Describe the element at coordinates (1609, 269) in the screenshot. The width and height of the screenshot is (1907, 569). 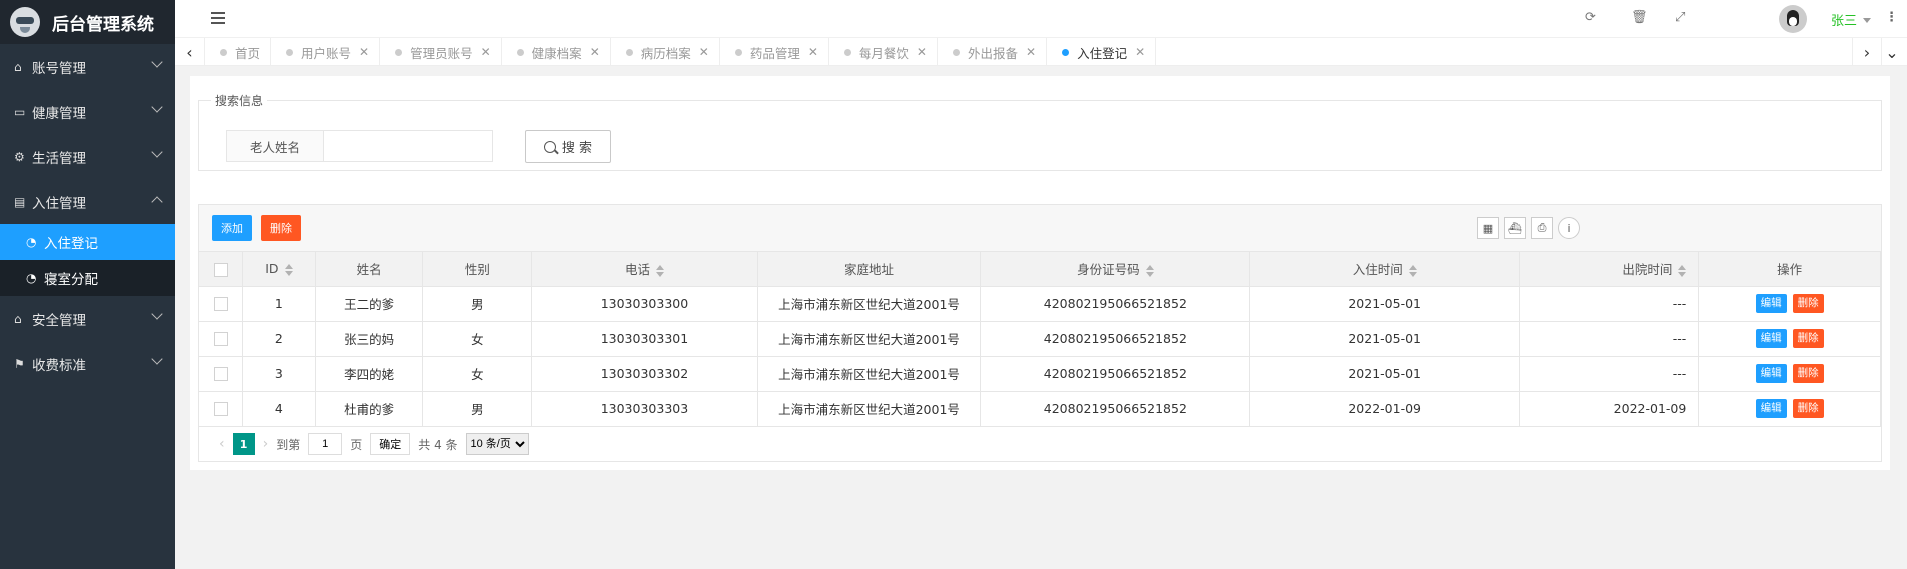
I see `col-header-checkout: 出院时间` at that location.